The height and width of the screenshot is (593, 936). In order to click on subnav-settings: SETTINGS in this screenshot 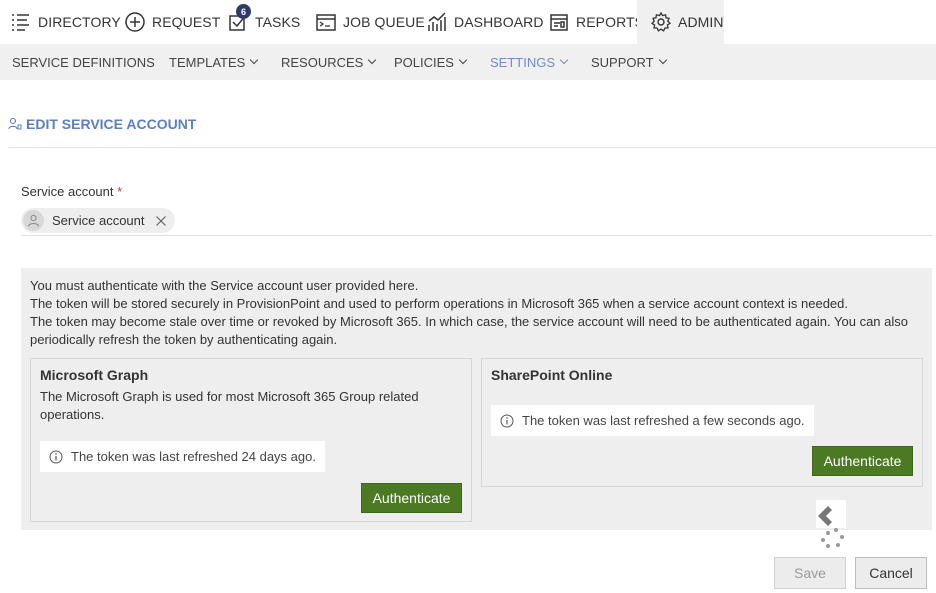, I will do `click(529, 62)`.